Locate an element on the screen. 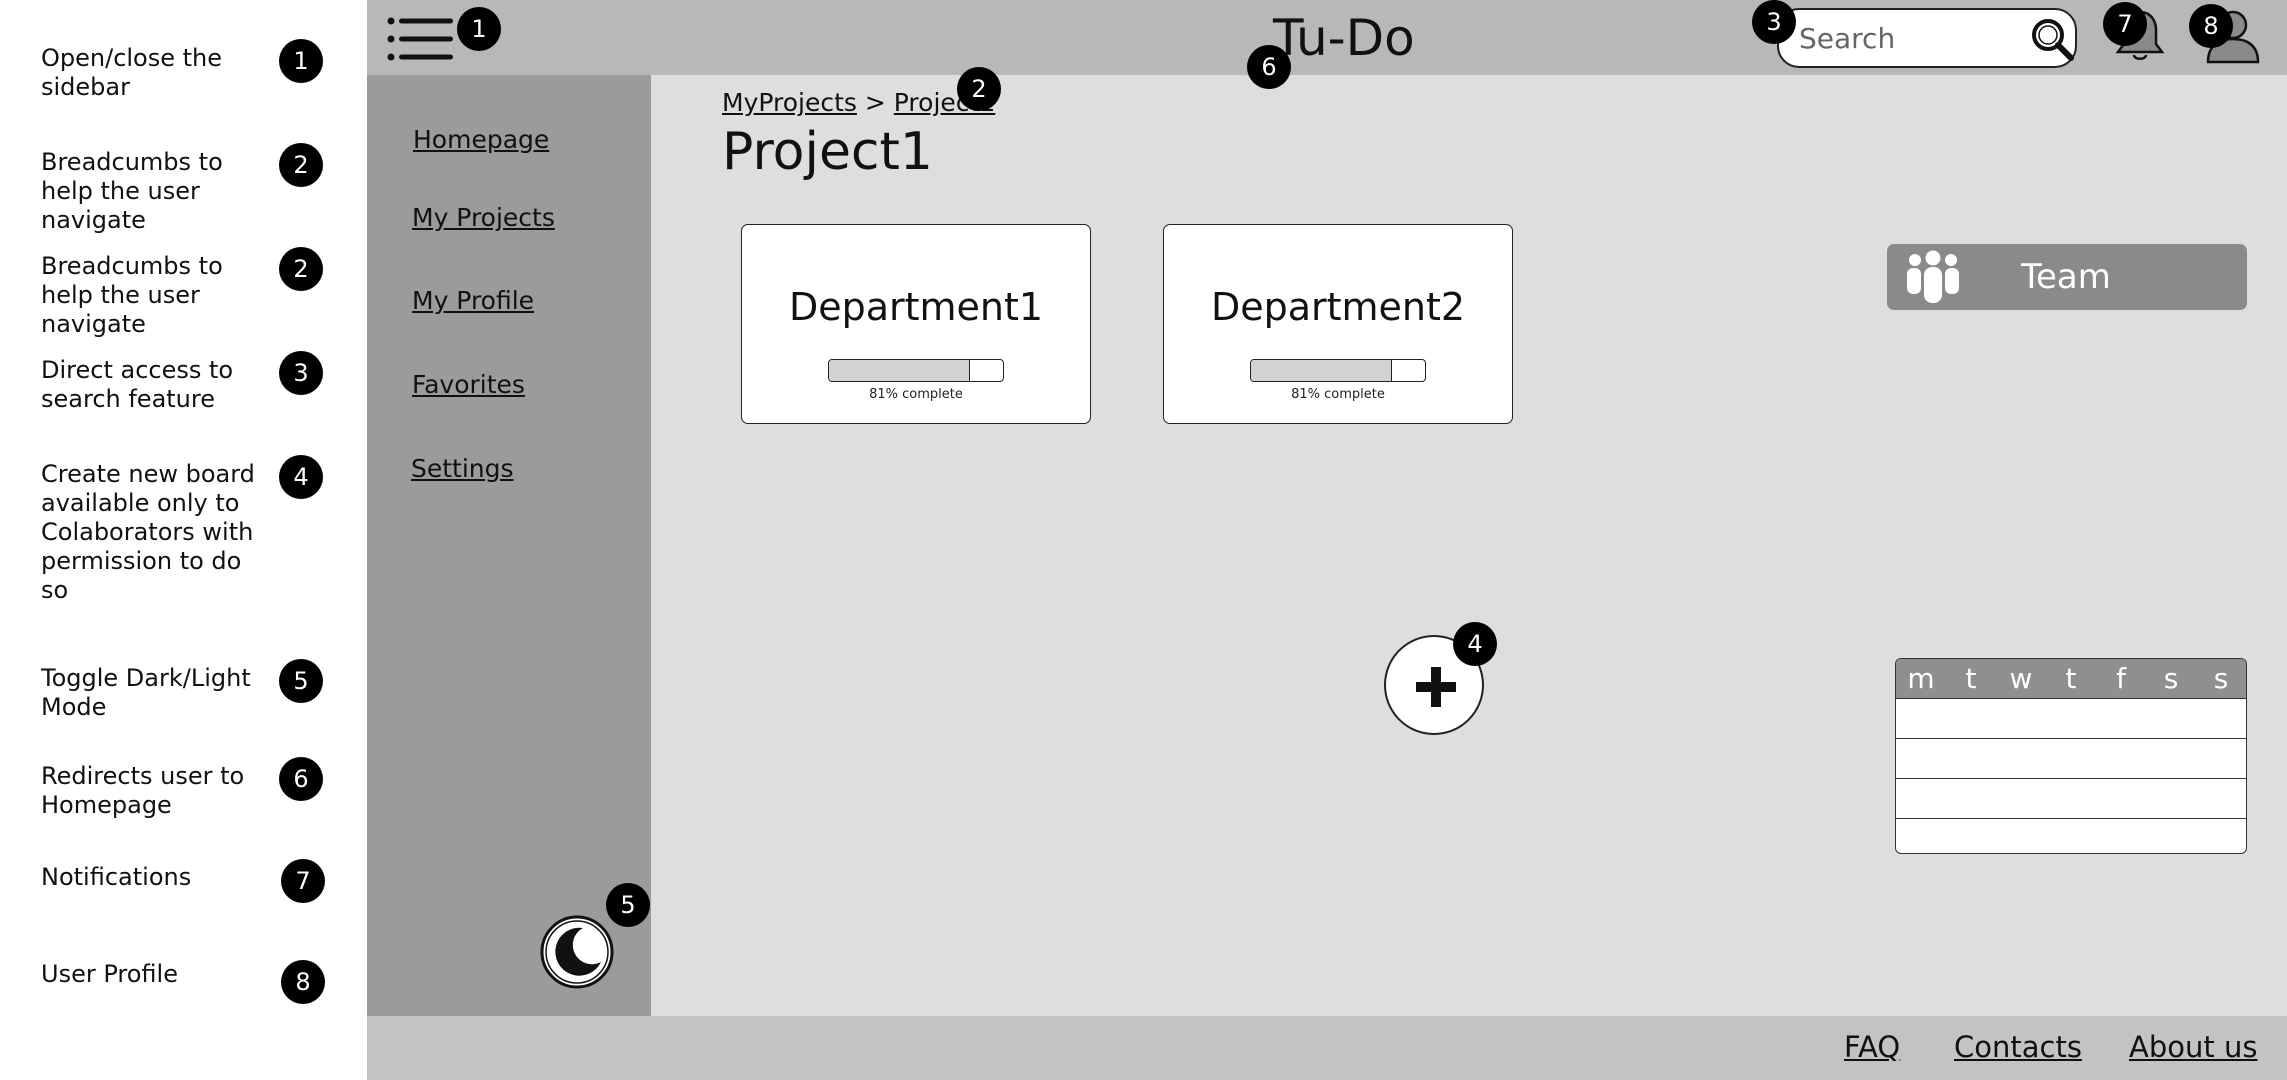  annotation-marker: 1 is located at coordinates (479, 29).